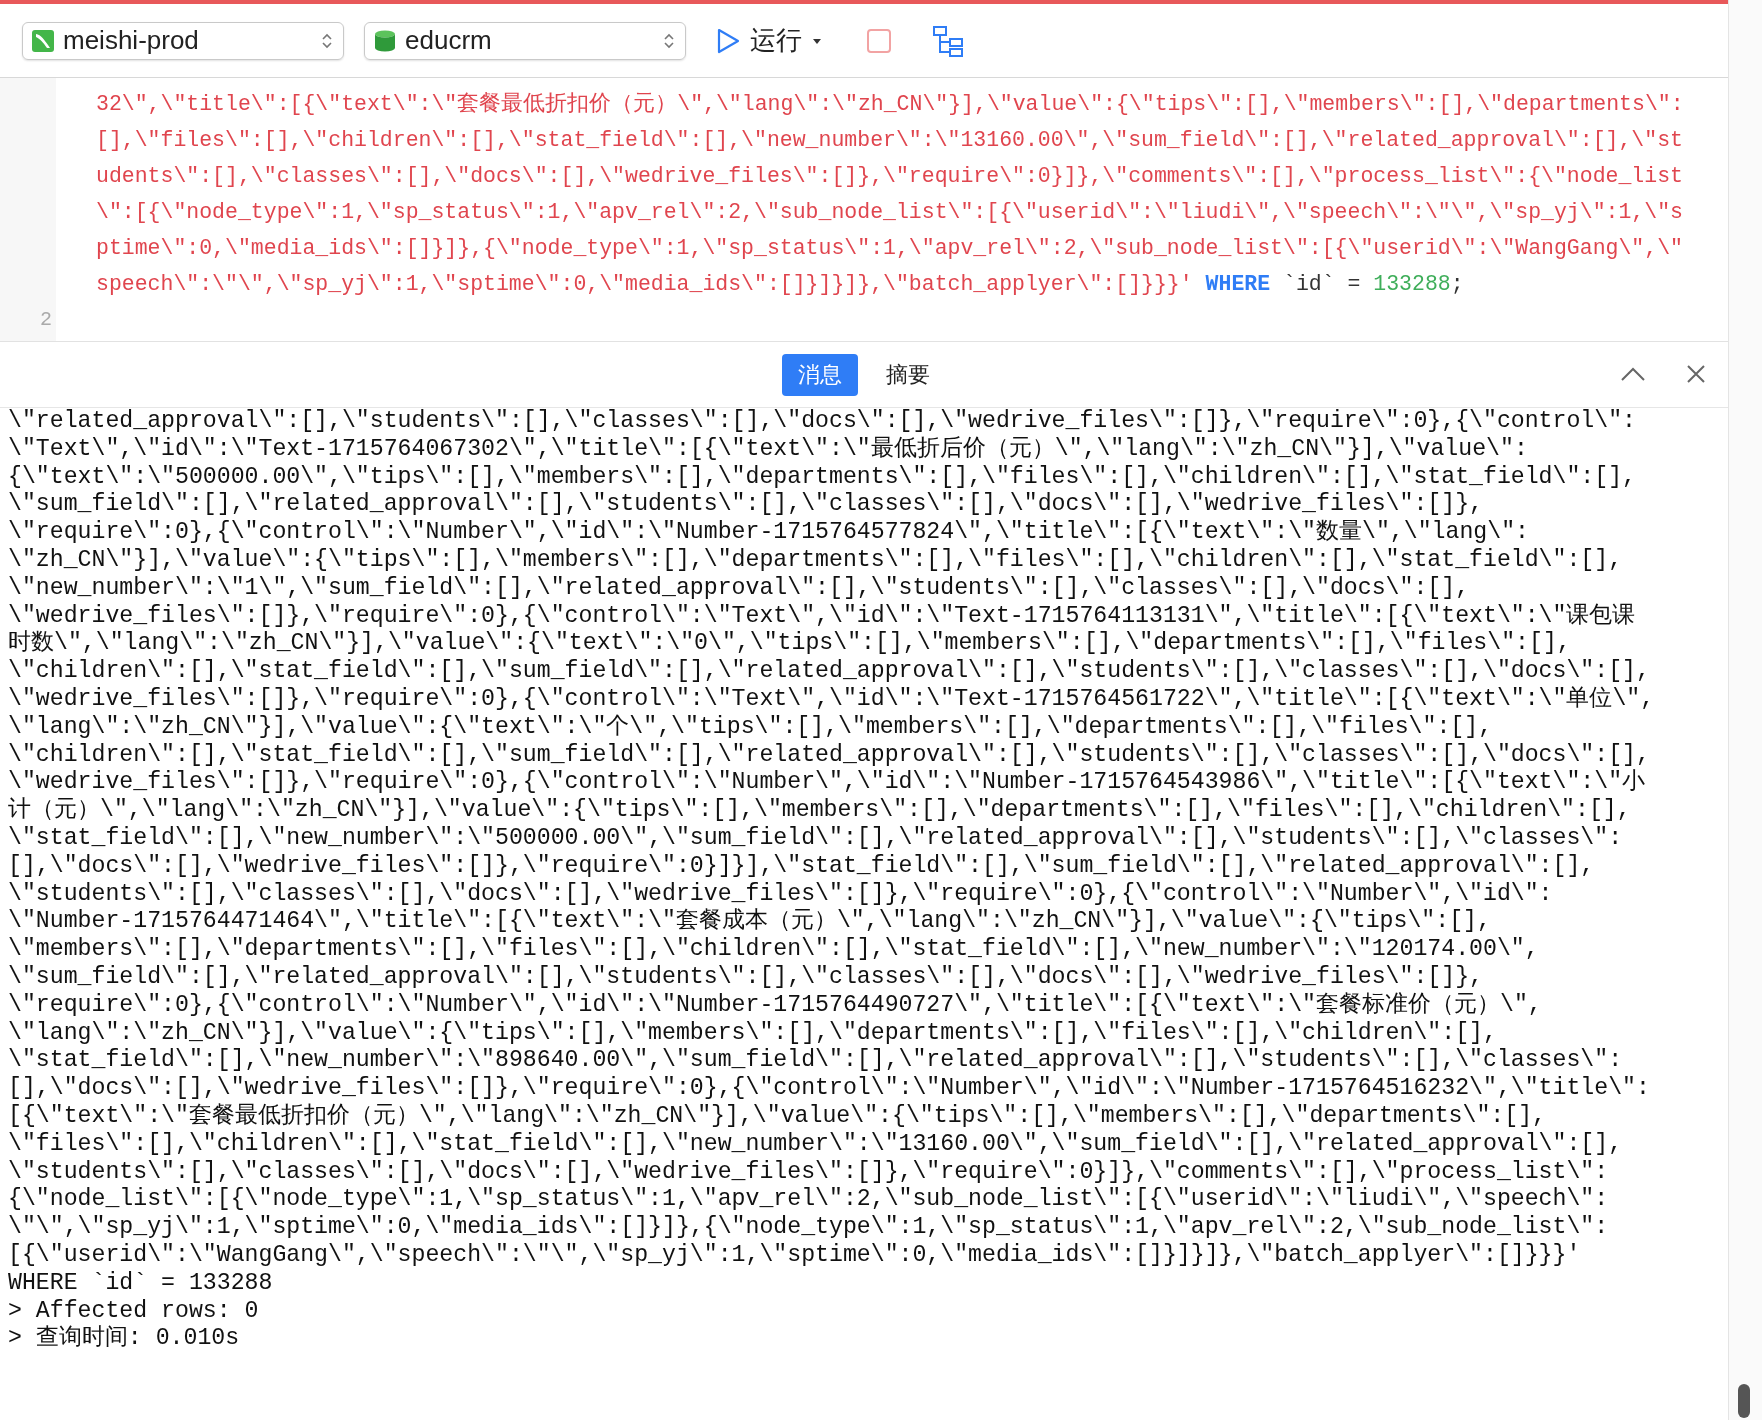  What do you see at coordinates (808, 1228) in the screenshot?
I see `output-line: \"\",\"sp_yj\":1,\"sptime\":0,\"media_ids\":[]}]},{\"node_type\":1,\"sp_status\":1,\"apv_rel\":2,\"sub_node_list\":` at bounding box center [808, 1228].